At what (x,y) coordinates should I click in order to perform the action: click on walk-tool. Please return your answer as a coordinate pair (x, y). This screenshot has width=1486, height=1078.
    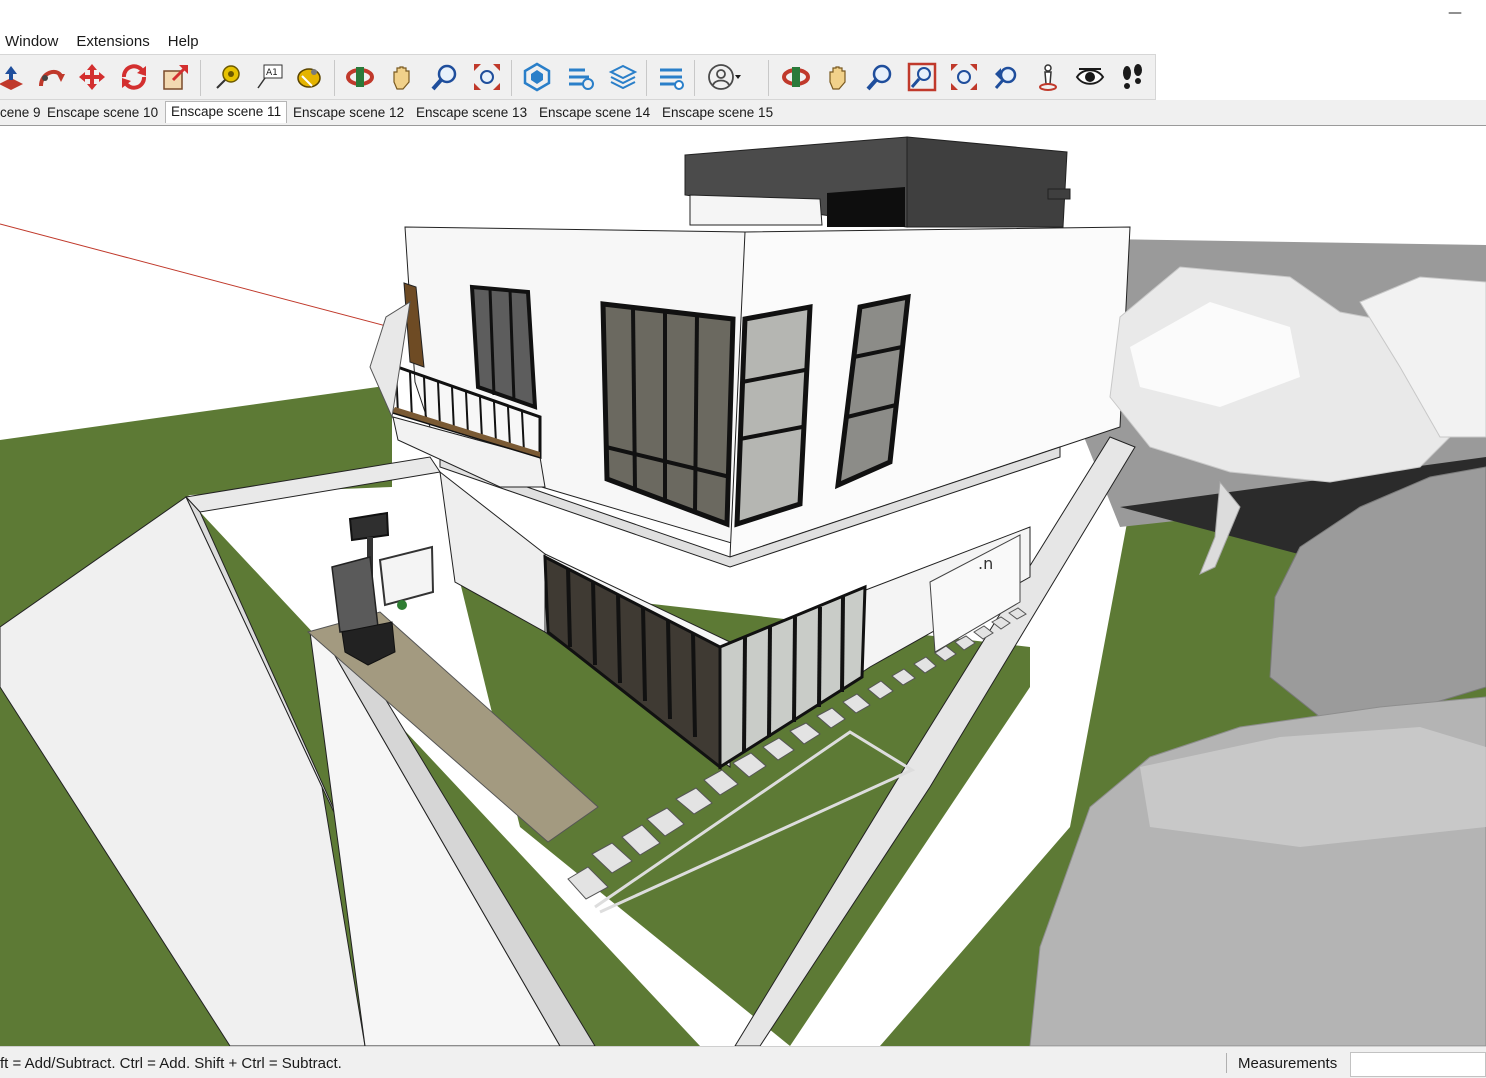
    Looking at the image, I should click on (1132, 77).